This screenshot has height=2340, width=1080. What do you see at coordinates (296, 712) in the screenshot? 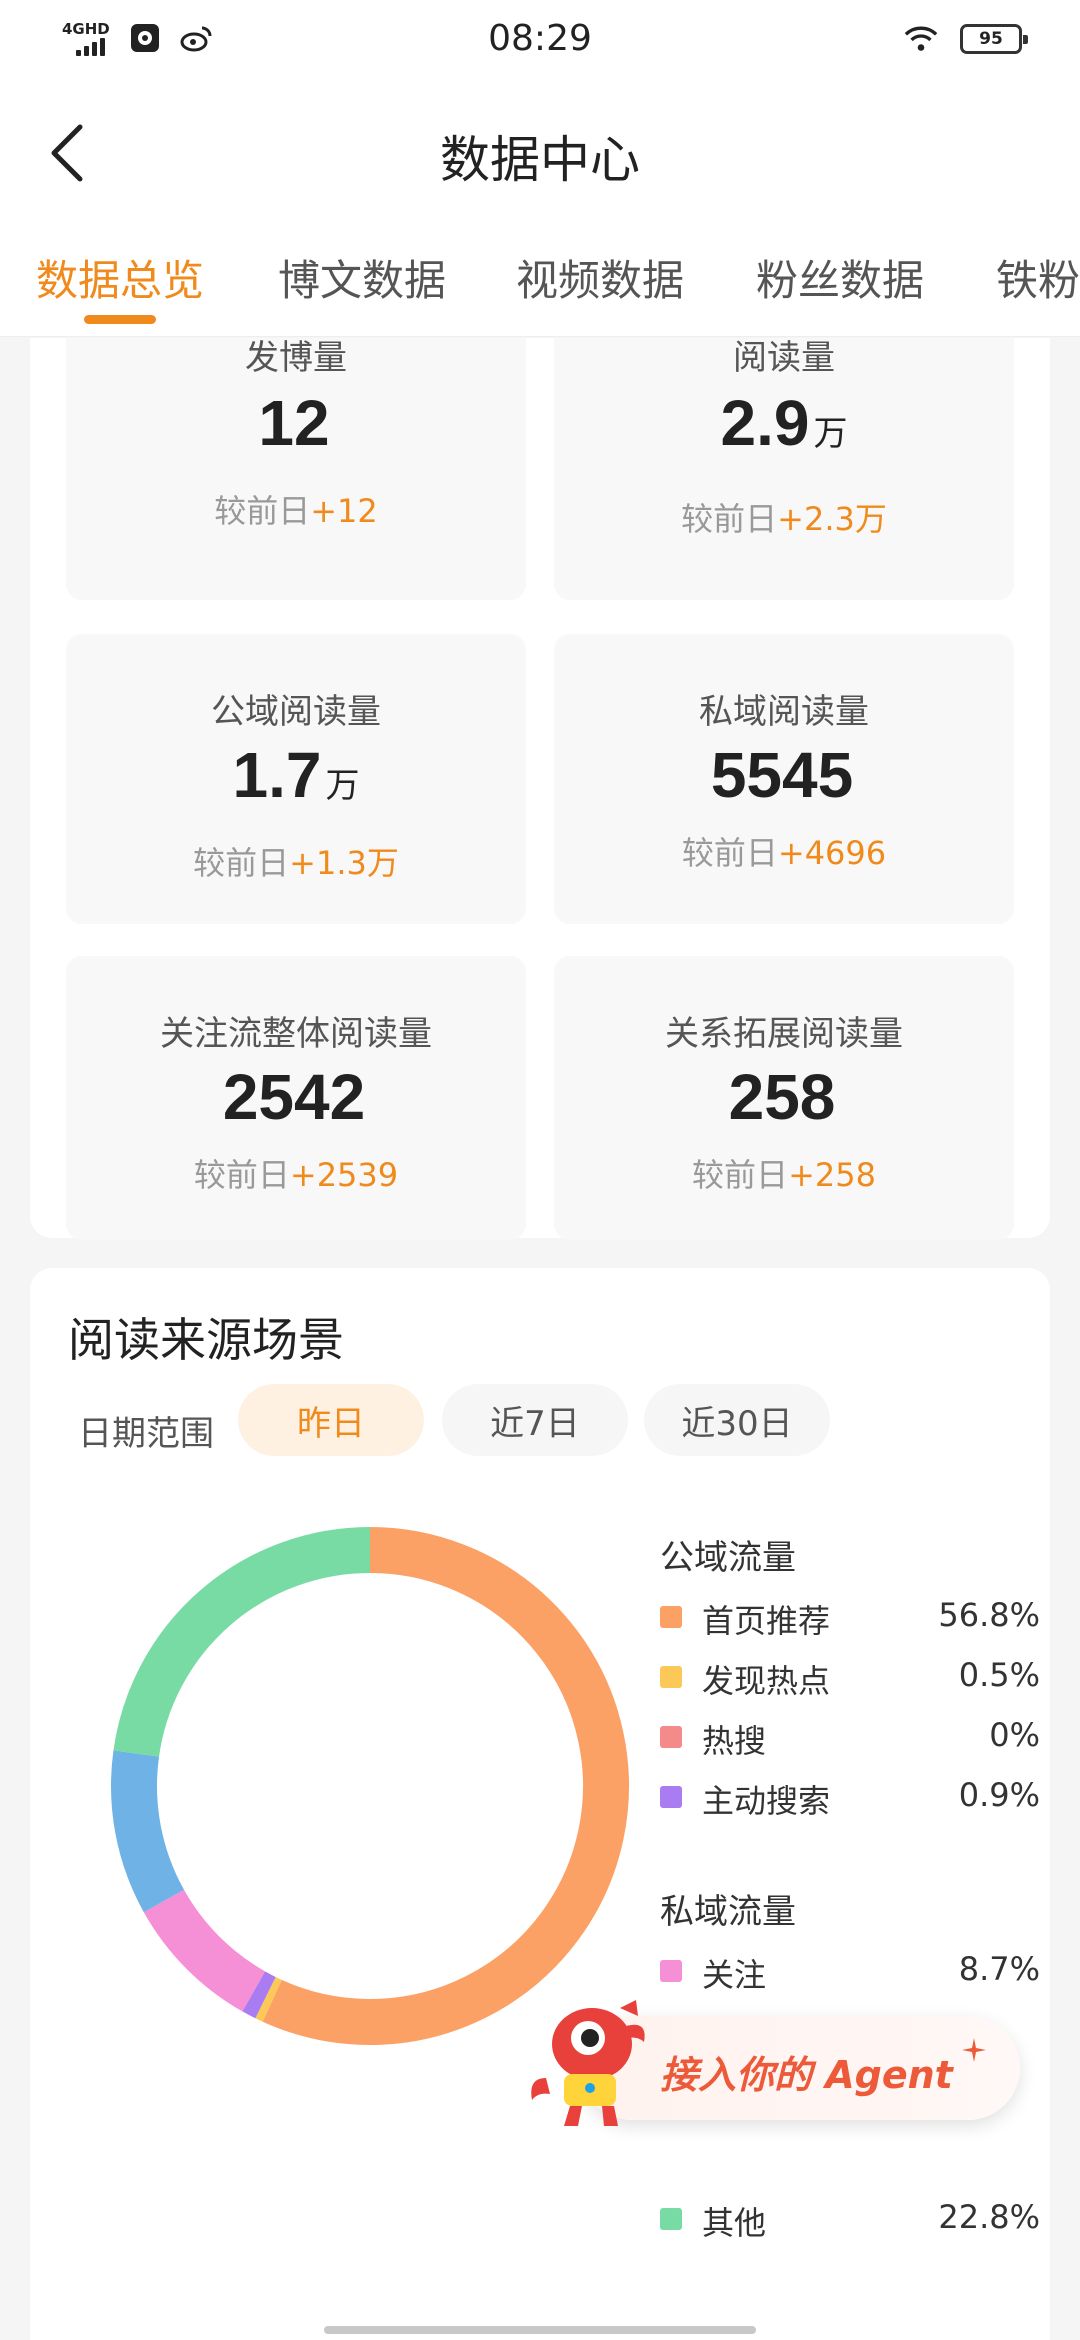
I see `stat-title: 公域阅读量` at bounding box center [296, 712].